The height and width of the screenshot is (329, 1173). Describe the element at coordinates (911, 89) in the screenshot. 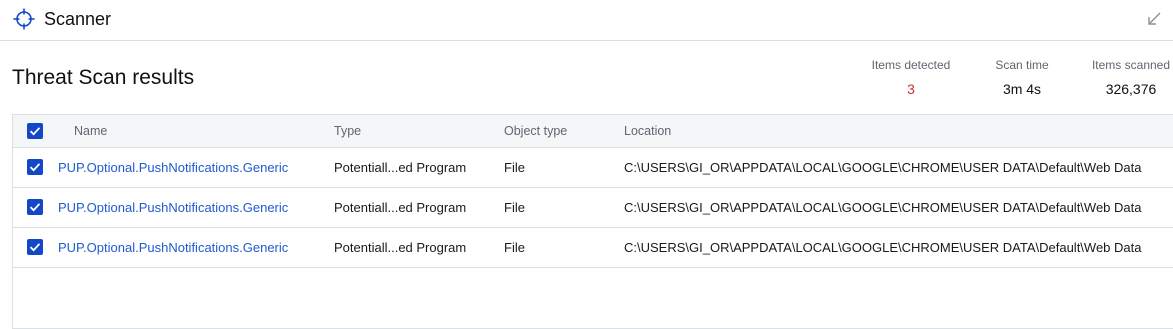

I see `stat-value: 3` at that location.